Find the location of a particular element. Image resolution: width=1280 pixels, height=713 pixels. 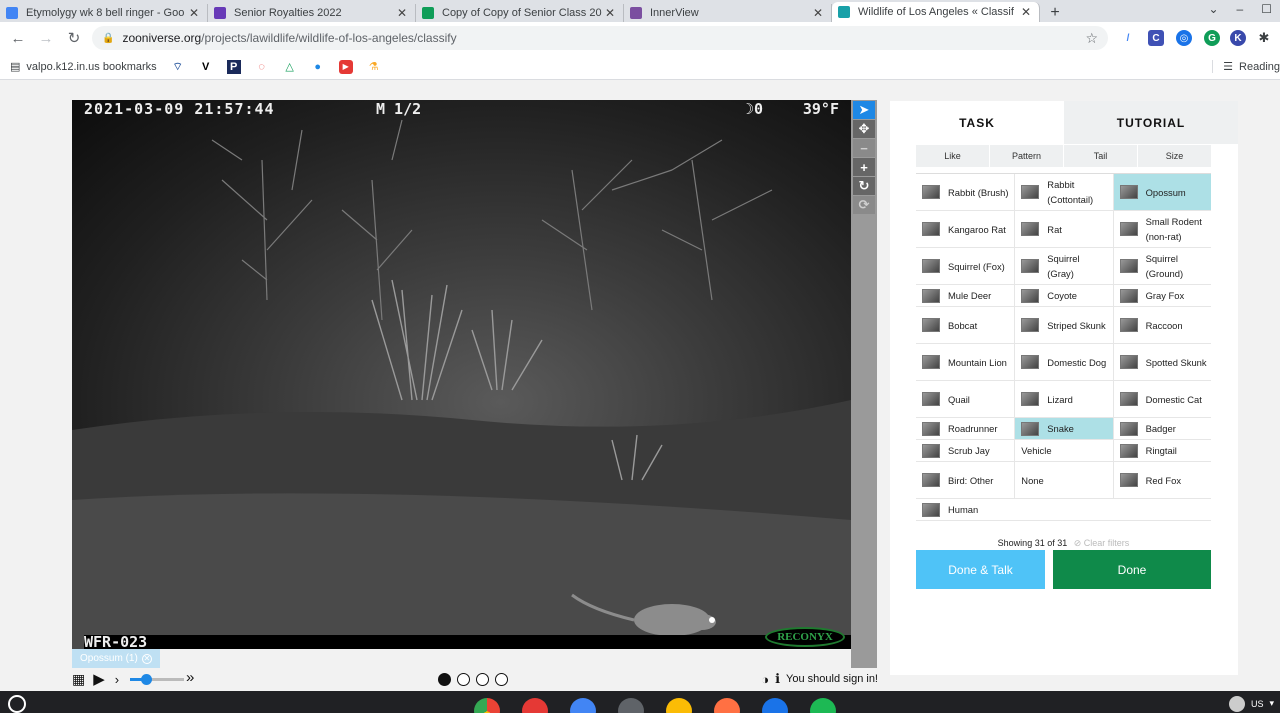

drive-icon: △ is located at coordinates (290, 67).